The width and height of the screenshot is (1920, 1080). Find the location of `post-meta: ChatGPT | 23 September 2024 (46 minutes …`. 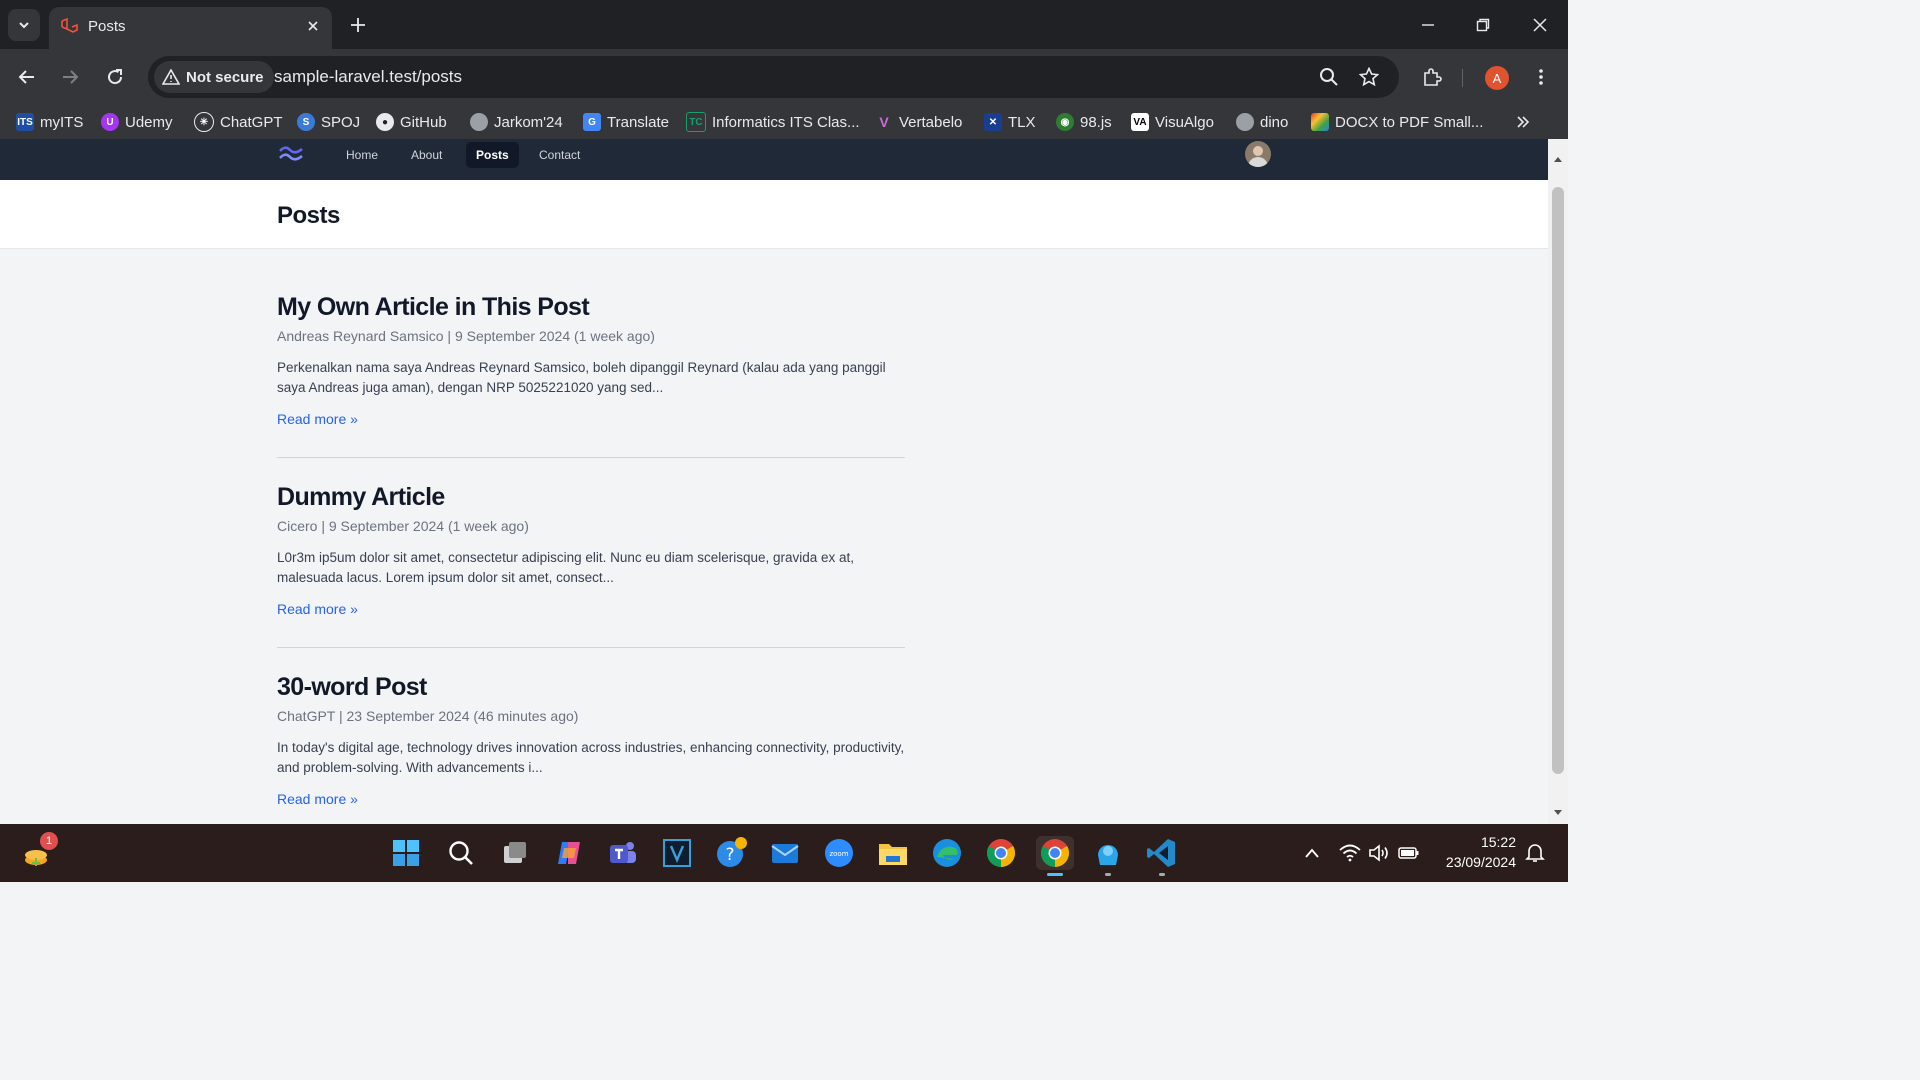

post-meta: ChatGPT | 23 September 2024 (46 minutes … is located at coordinates (428, 716).